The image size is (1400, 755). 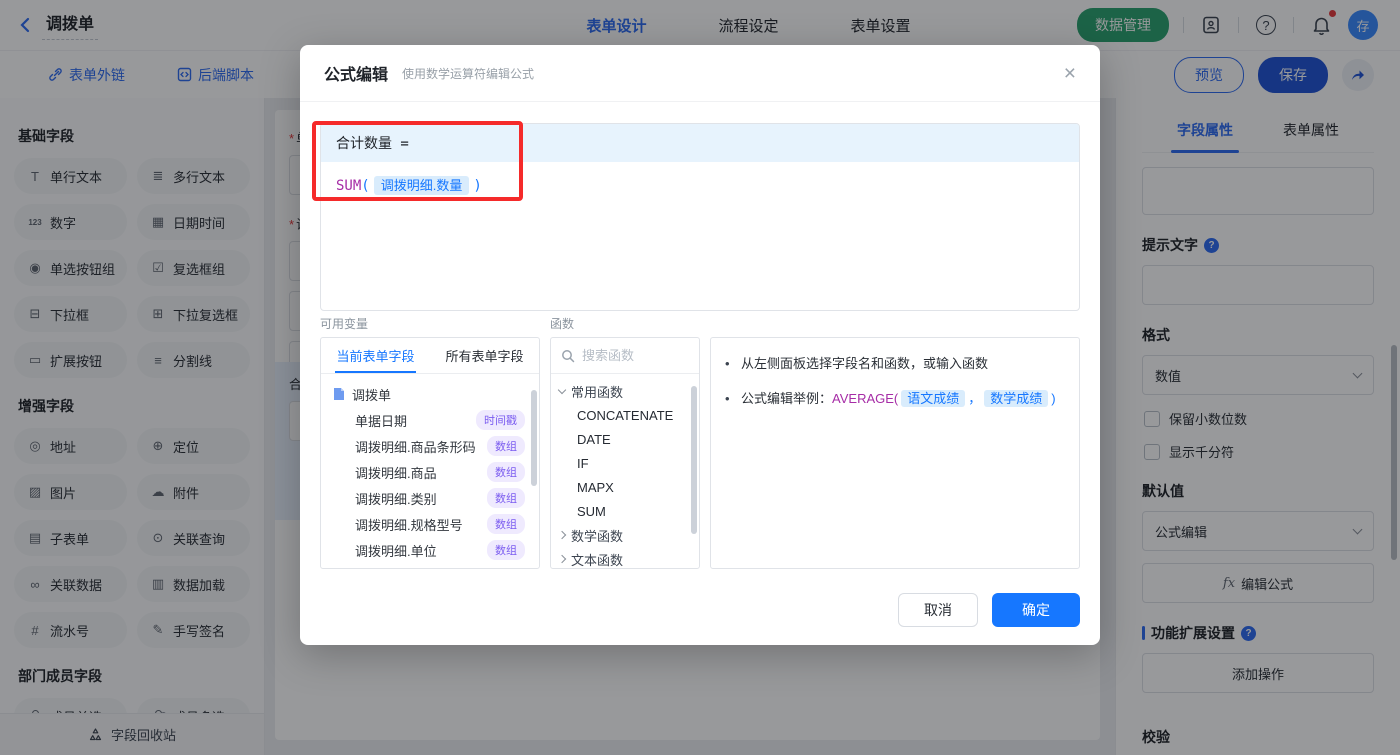 What do you see at coordinates (396, 551) in the screenshot?
I see `variable-name: 调拨明细.单位` at bounding box center [396, 551].